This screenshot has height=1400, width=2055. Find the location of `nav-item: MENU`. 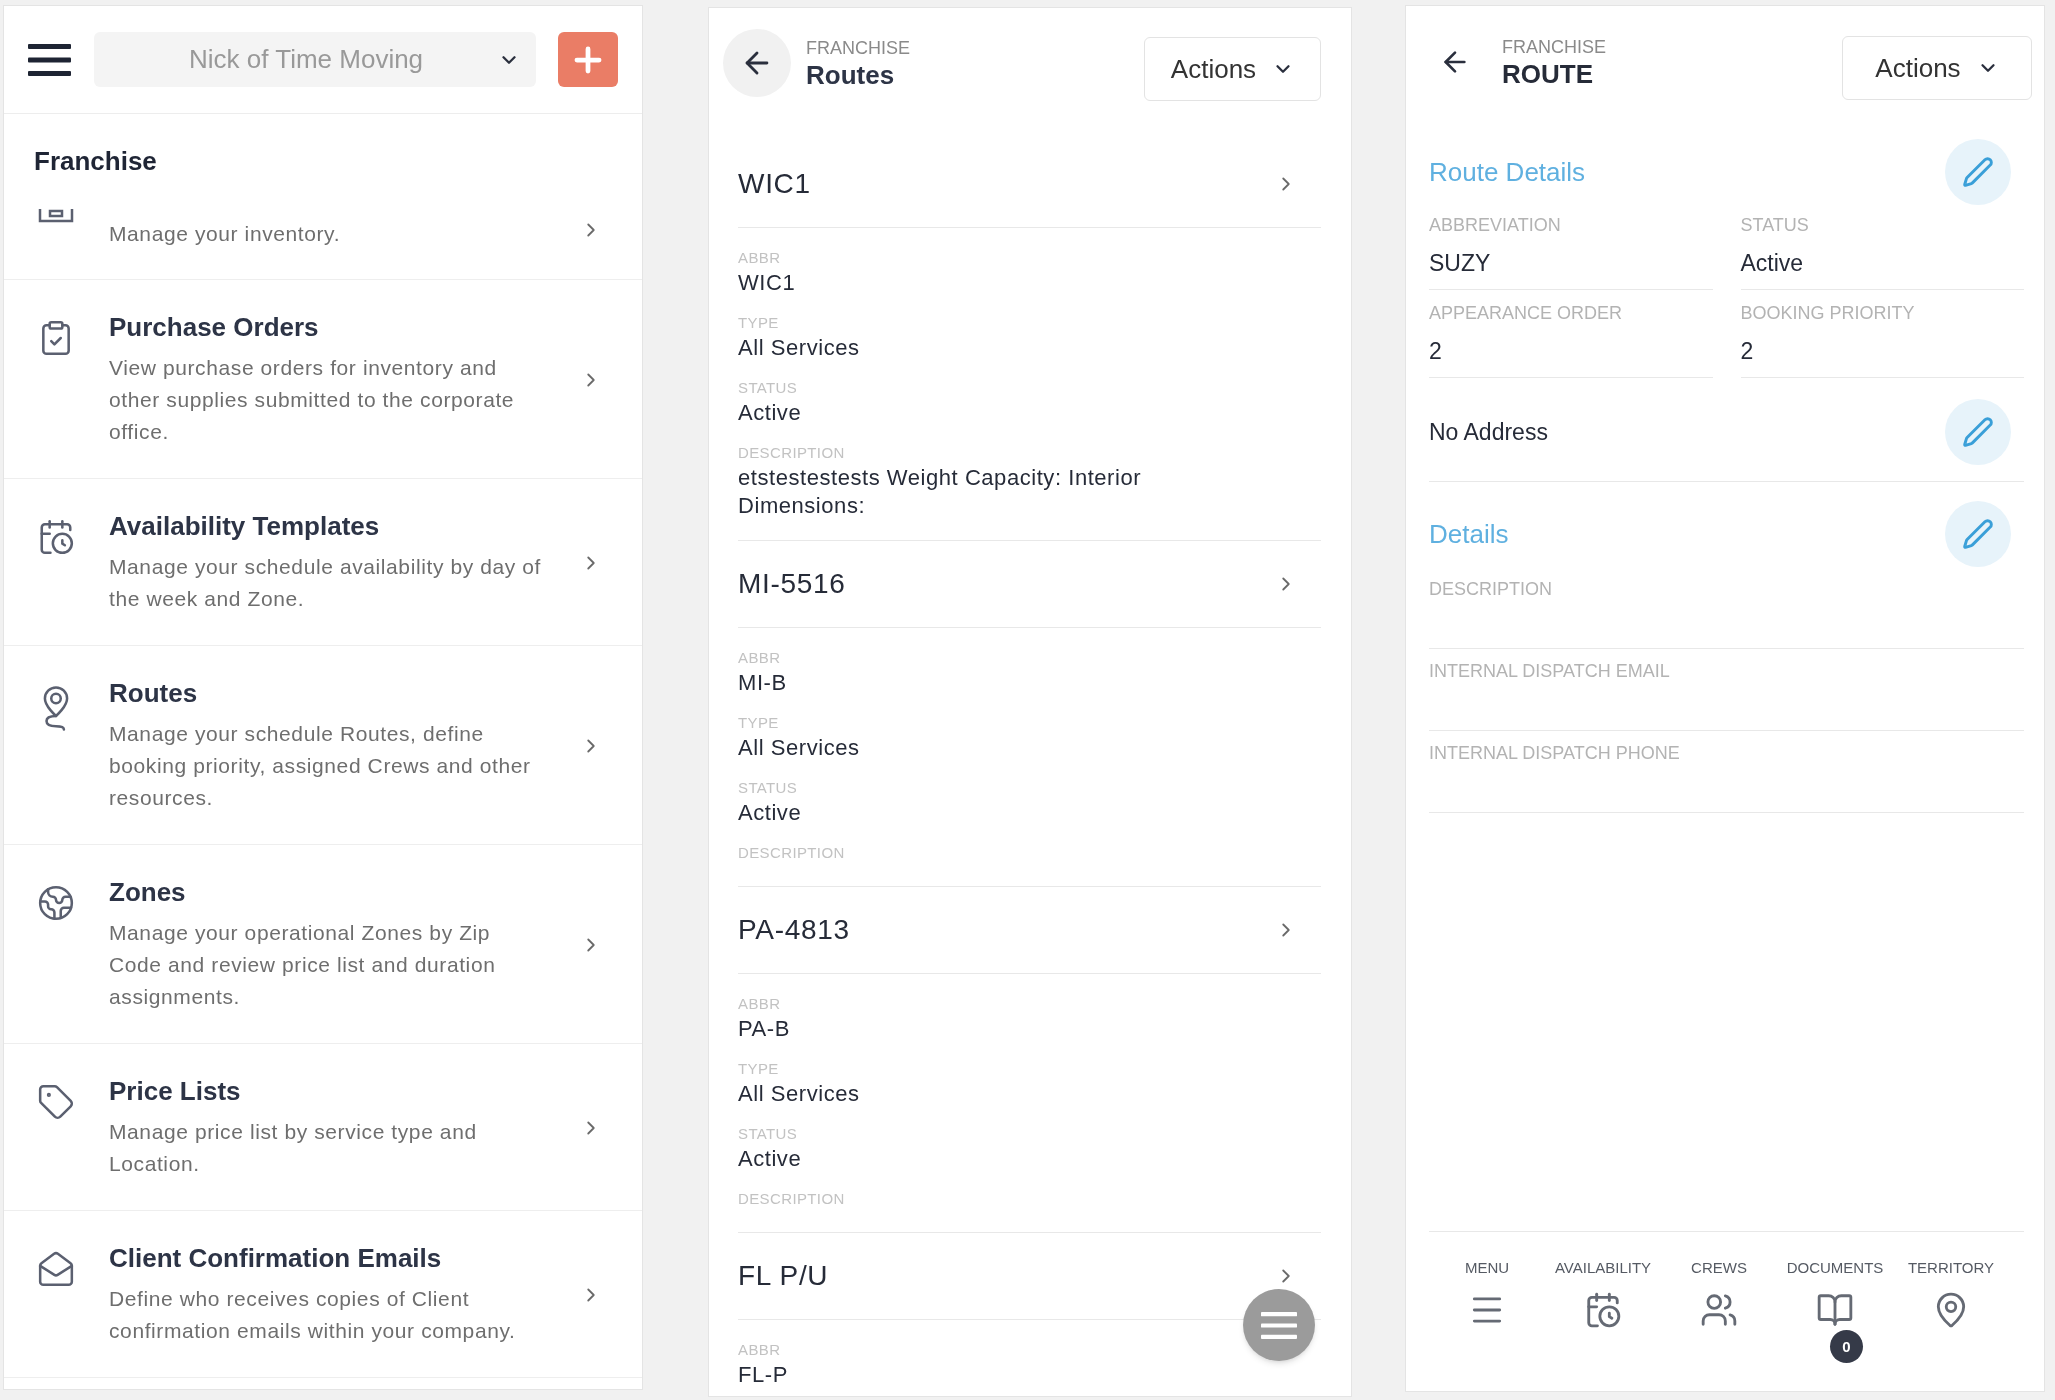

nav-item: MENU is located at coordinates (1487, 1280).